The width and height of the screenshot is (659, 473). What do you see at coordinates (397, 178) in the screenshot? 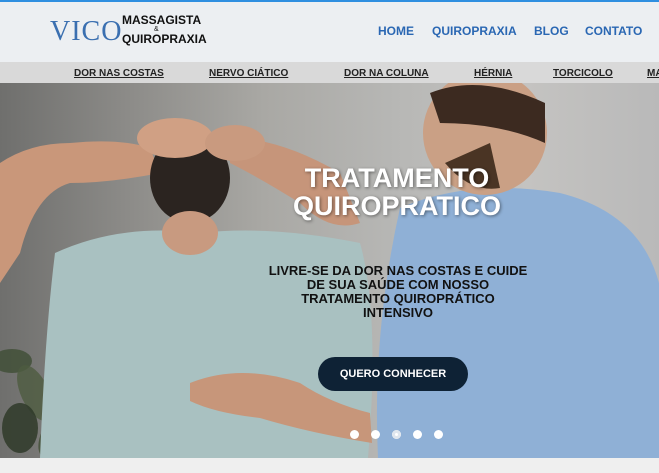
I see `hero-title-line-1: TRATAMENTO` at bounding box center [397, 178].